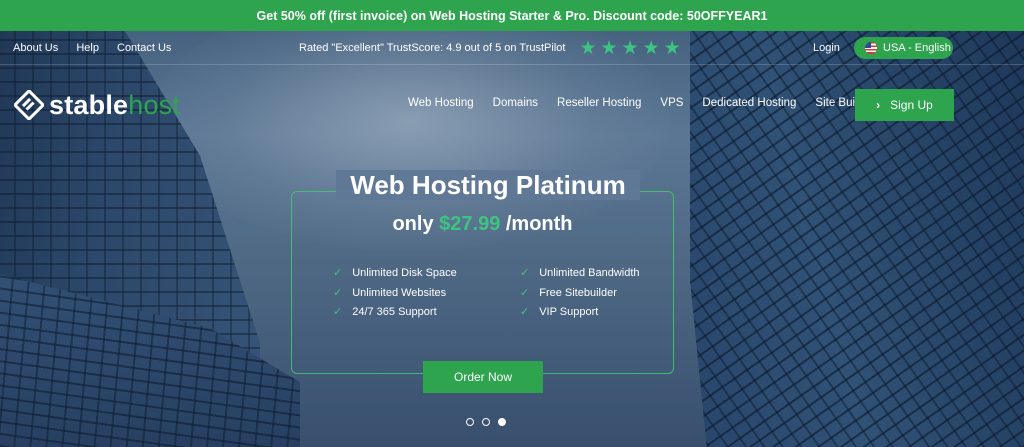  I want to click on carousel-dots, so click(486, 422).